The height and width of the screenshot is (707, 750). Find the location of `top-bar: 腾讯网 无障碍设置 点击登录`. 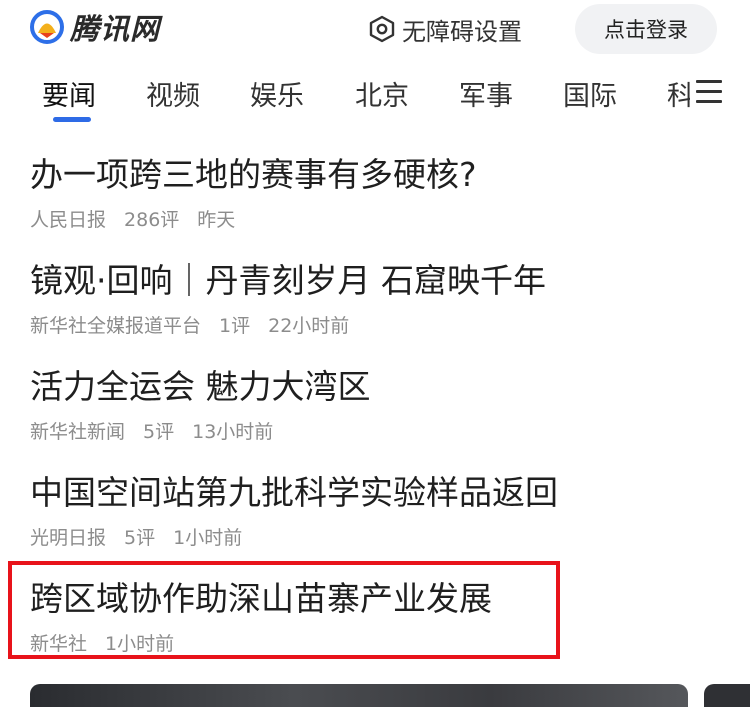

top-bar: 腾讯网 无障碍设置 点击登录 is located at coordinates (375, 30).